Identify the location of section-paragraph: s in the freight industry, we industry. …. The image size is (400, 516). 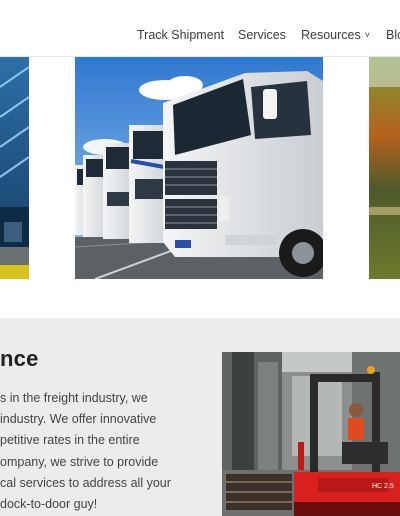
(105, 451).